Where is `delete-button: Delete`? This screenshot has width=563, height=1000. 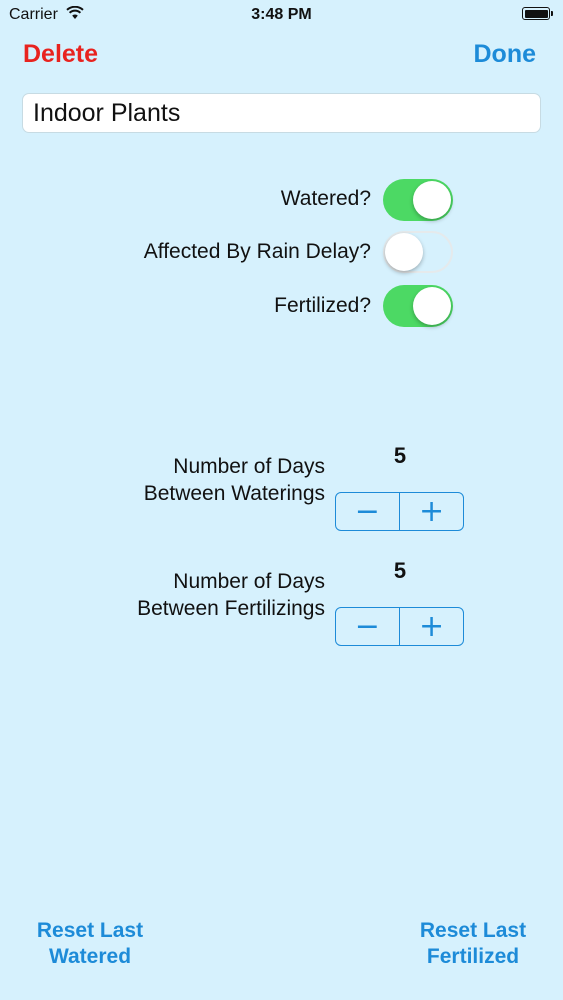
delete-button: Delete is located at coordinates (60, 54).